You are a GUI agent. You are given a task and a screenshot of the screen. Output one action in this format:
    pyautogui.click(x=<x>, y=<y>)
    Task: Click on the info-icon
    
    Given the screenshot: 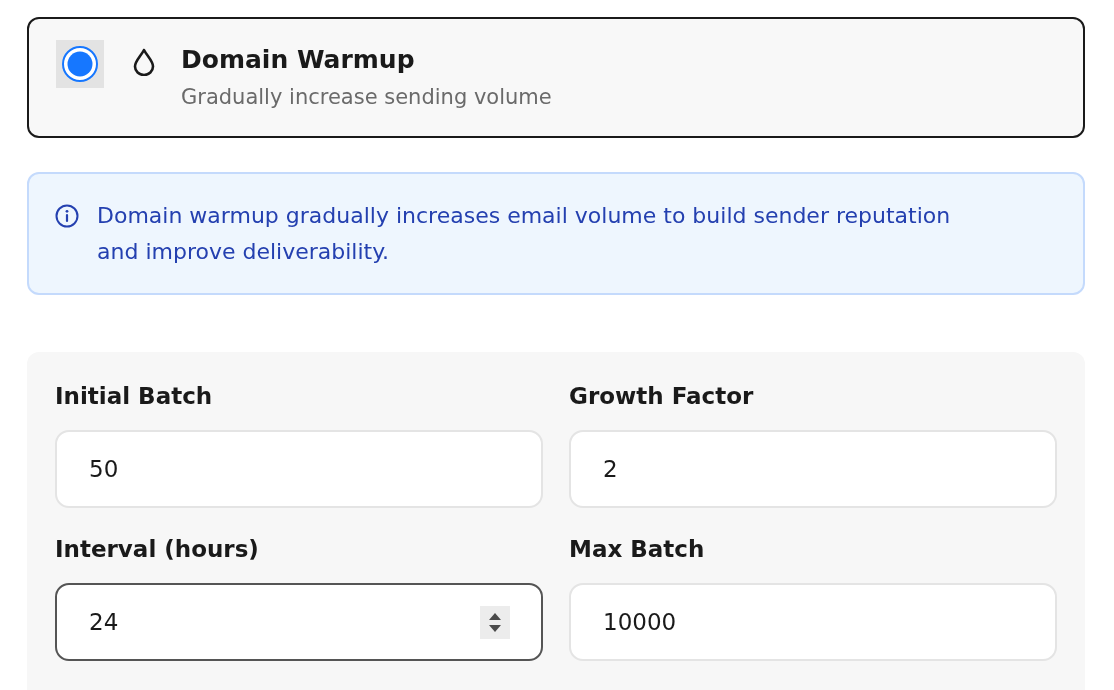 What is the action you would take?
    pyautogui.click(x=67, y=216)
    